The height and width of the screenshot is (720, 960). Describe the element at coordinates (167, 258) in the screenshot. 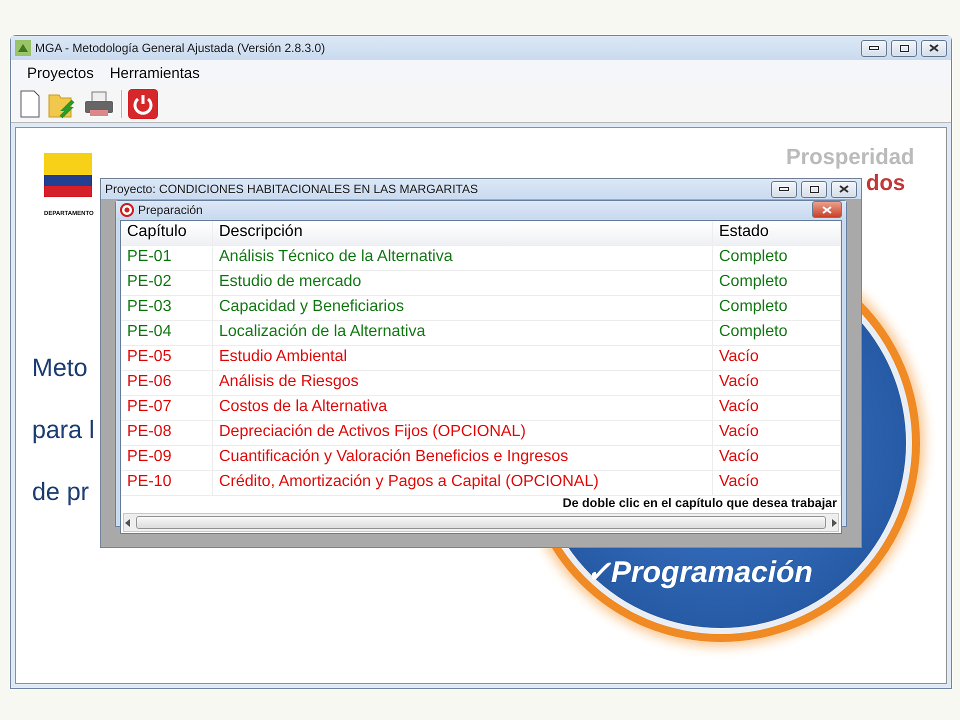

I see `table-cell: PE-01` at that location.